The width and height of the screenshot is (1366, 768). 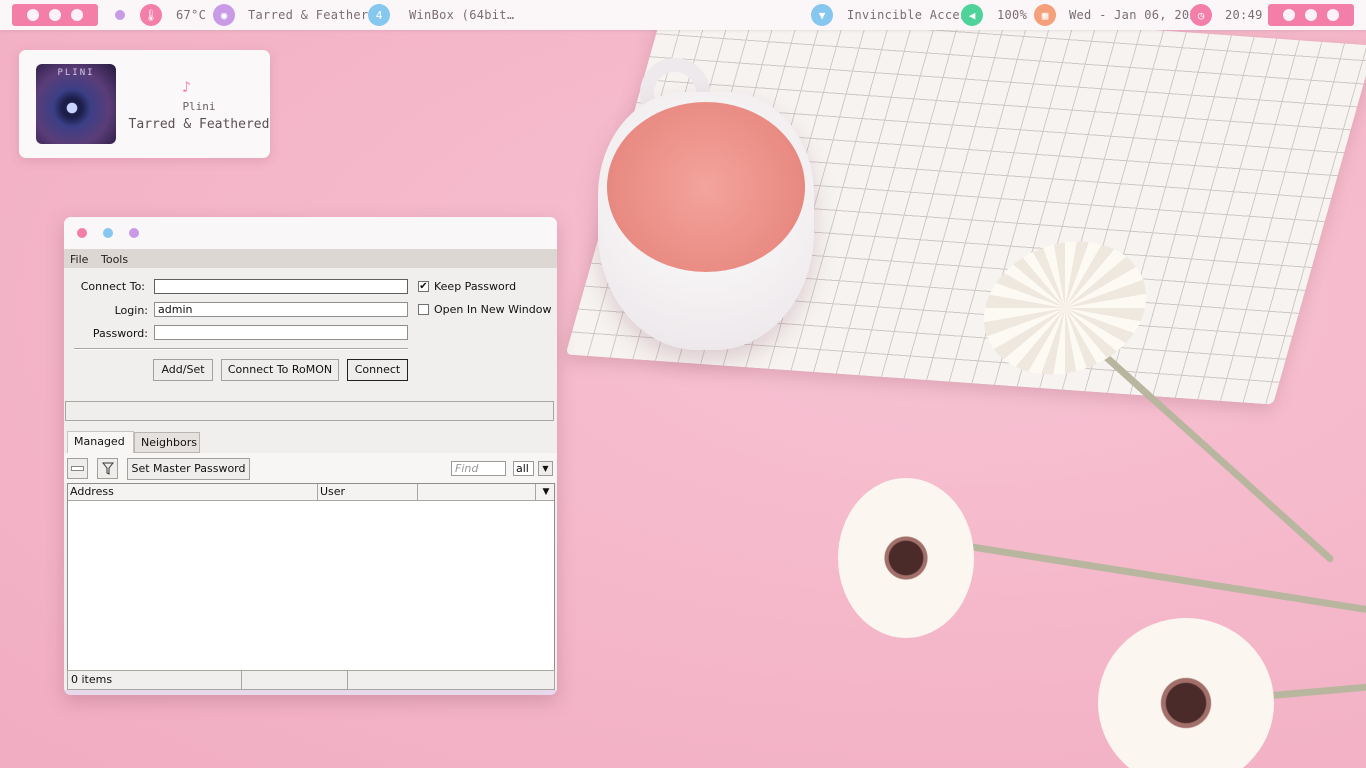 What do you see at coordinates (1289, 15) in the screenshot?
I see `moon-icon` at bounding box center [1289, 15].